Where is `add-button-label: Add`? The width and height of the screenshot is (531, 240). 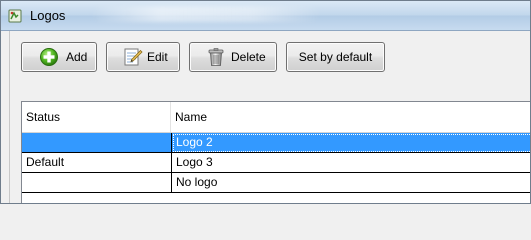
add-button-label: Add is located at coordinates (77, 57).